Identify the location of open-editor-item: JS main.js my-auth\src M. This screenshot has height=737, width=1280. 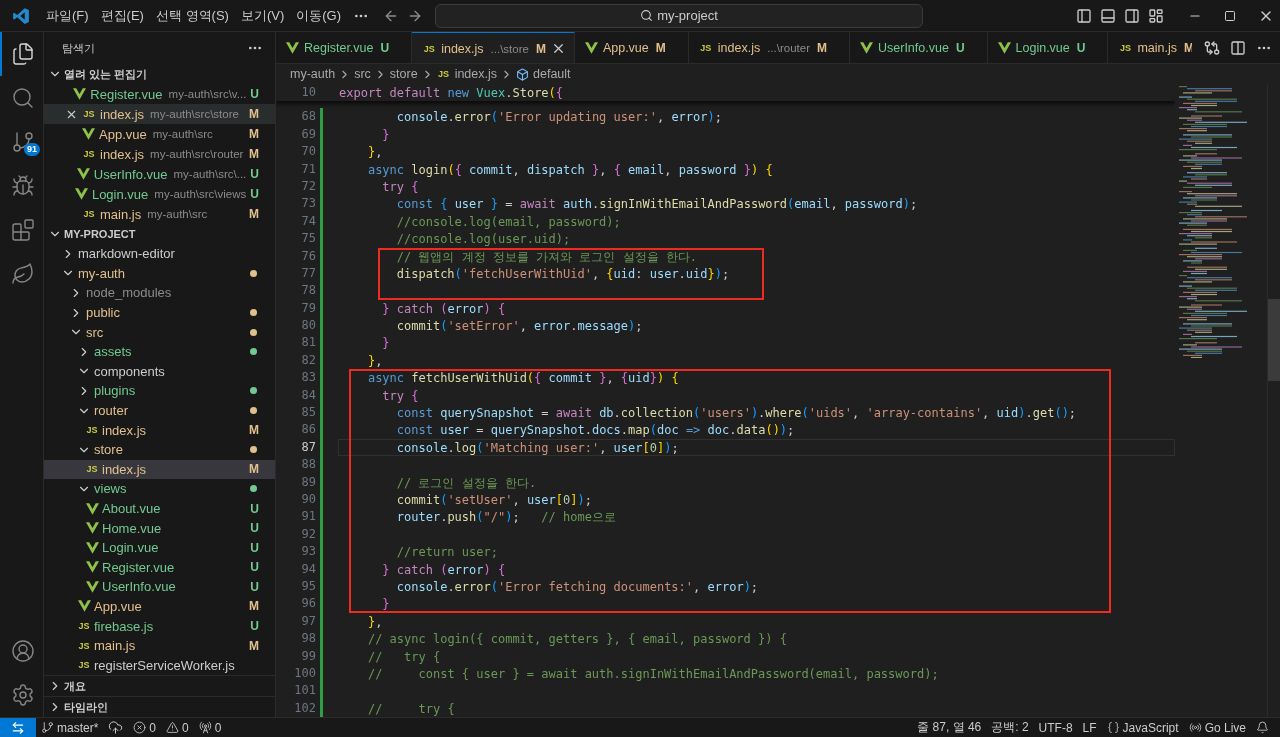
(159, 214).